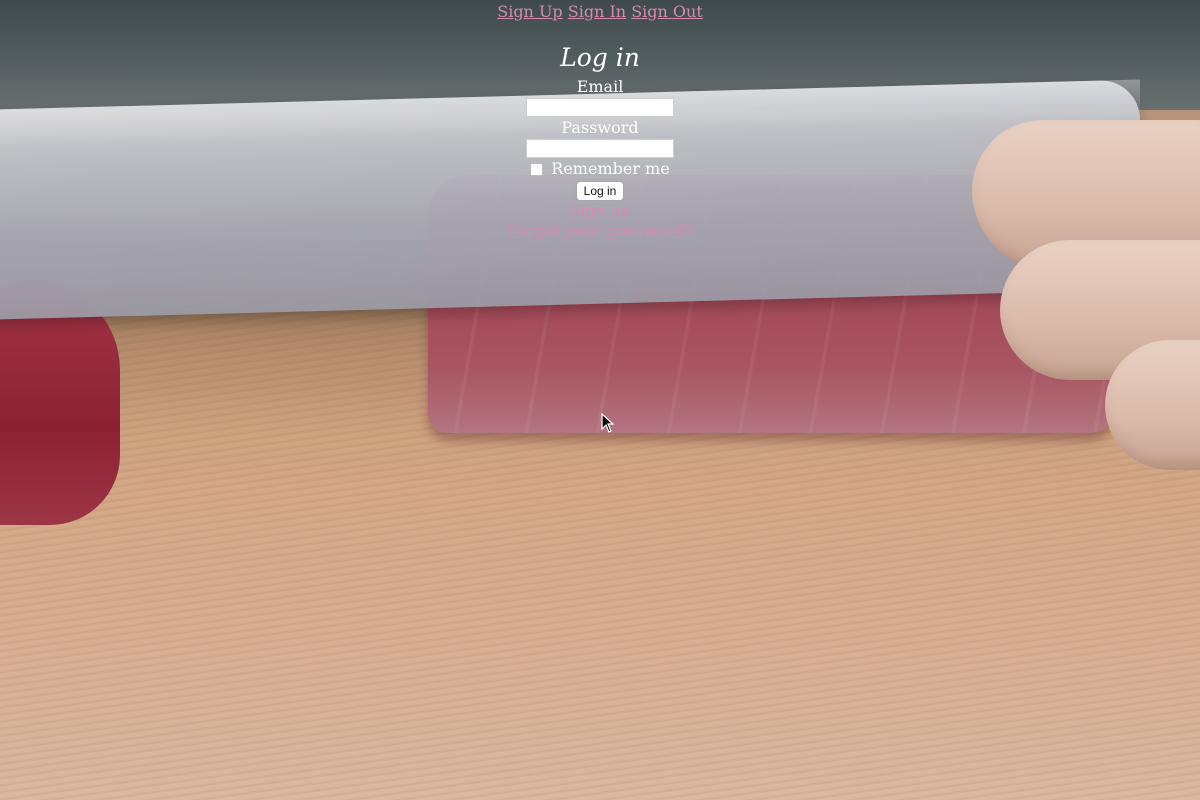  Describe the element at coordinates (600, 148) in the screenshot. I see `password-field` at that location.